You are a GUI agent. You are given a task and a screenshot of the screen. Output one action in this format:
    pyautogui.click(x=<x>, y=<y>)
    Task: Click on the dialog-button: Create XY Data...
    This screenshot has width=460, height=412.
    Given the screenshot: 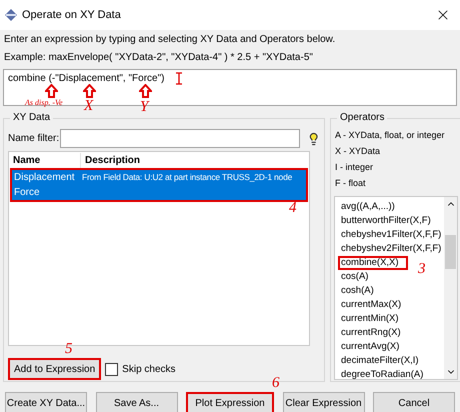 What is the action you would take?
    pyautogui.click(x=46, y=402)
    